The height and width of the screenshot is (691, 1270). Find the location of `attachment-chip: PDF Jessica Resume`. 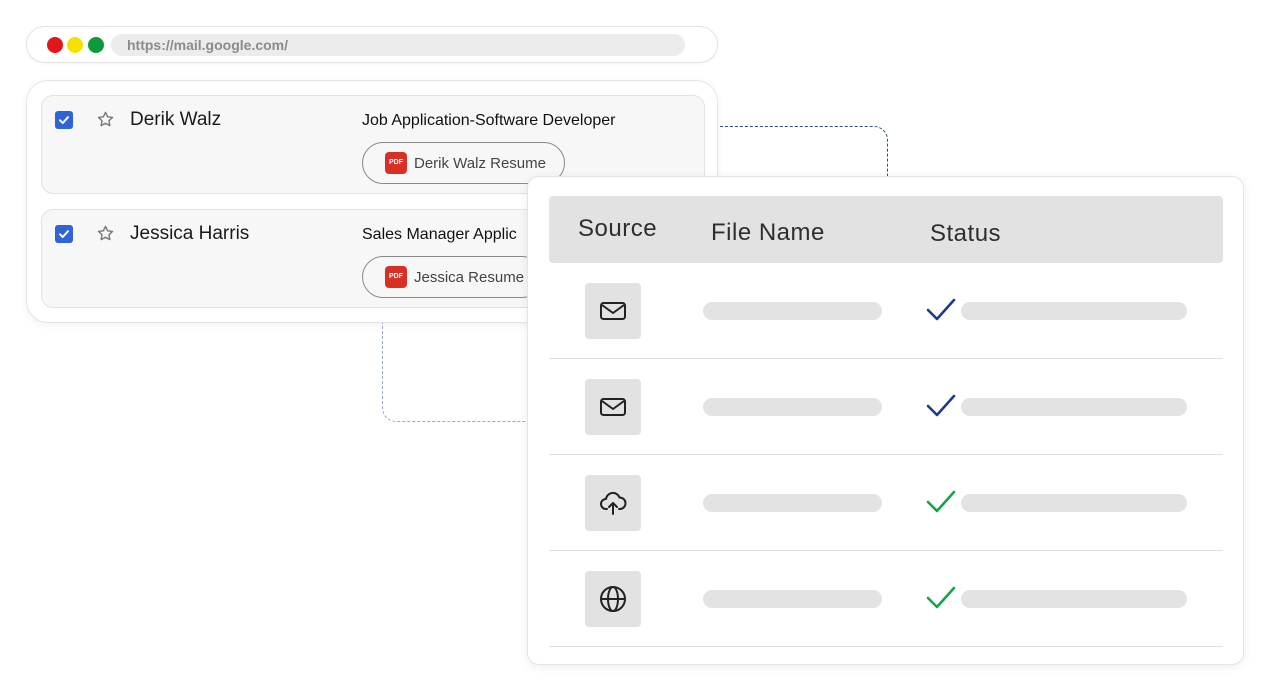

attachment-chip: PDF Jessica Resume is located at coordinates (453, 277).